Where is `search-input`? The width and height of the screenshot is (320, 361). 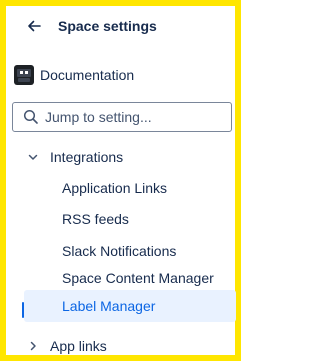
search-input is located at coordinates (135, 117).